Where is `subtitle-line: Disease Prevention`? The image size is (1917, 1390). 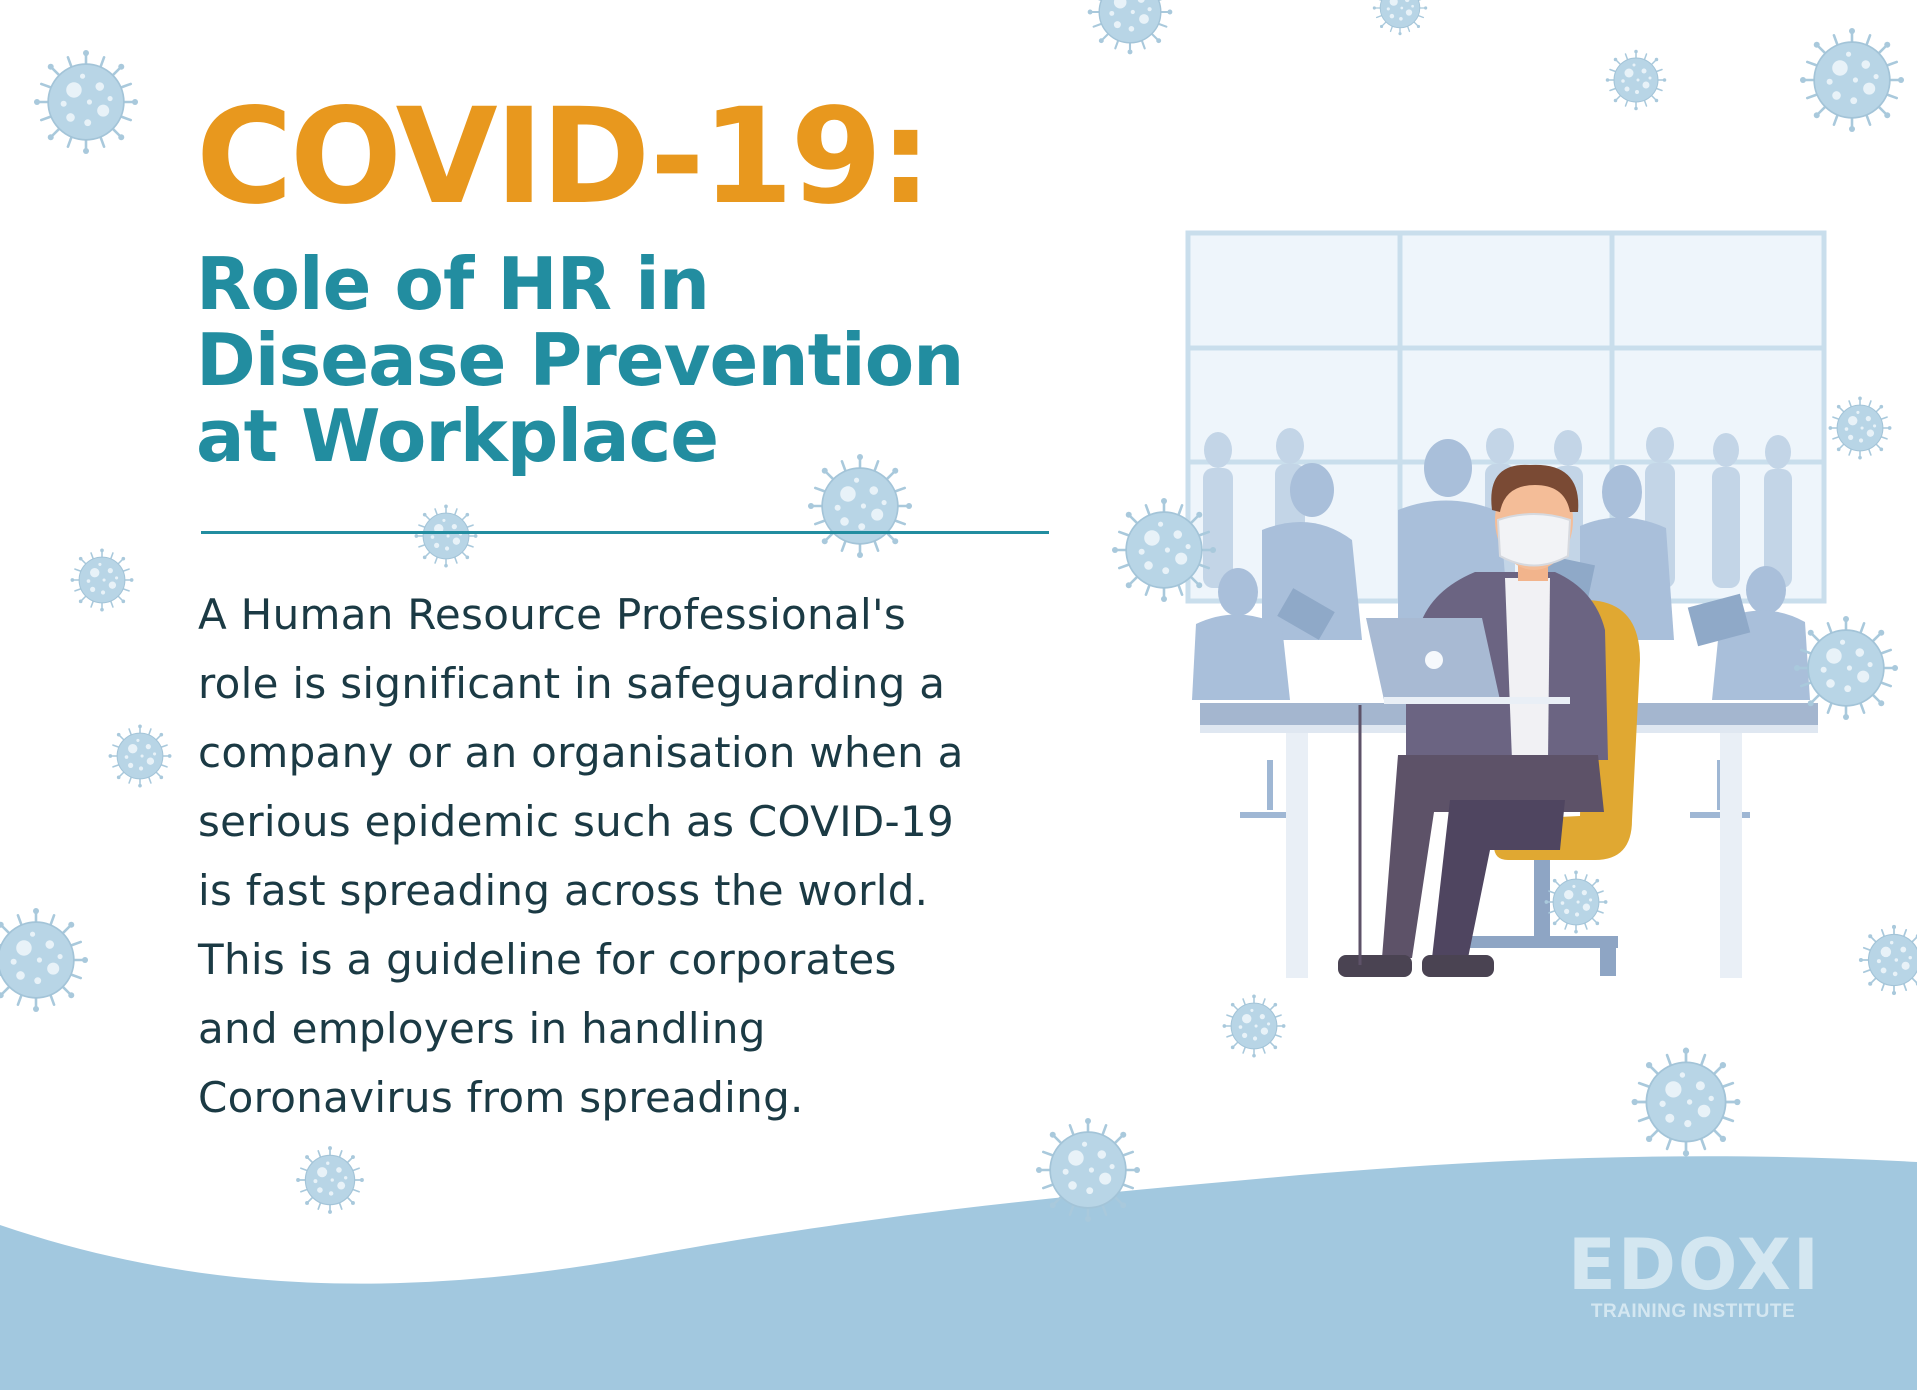 subtitle-line: Disease Prevention is located at coordinates (580, 360).